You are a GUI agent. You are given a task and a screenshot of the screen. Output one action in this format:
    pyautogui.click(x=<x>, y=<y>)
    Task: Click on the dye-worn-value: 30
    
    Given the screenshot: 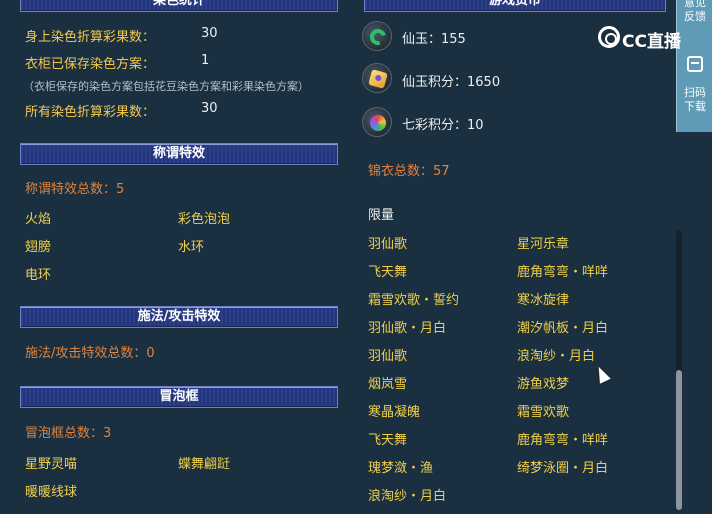 What is the action you would take?
    pyautogui.click(x=209, y=33)
    